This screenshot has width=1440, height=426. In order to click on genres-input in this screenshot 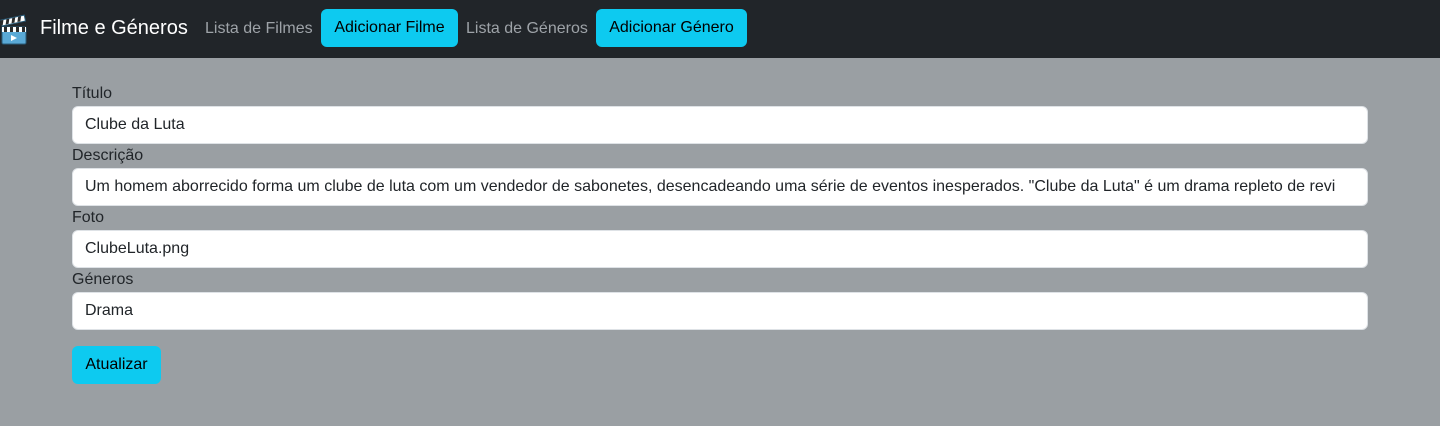, I will do `click(720, 311)`.